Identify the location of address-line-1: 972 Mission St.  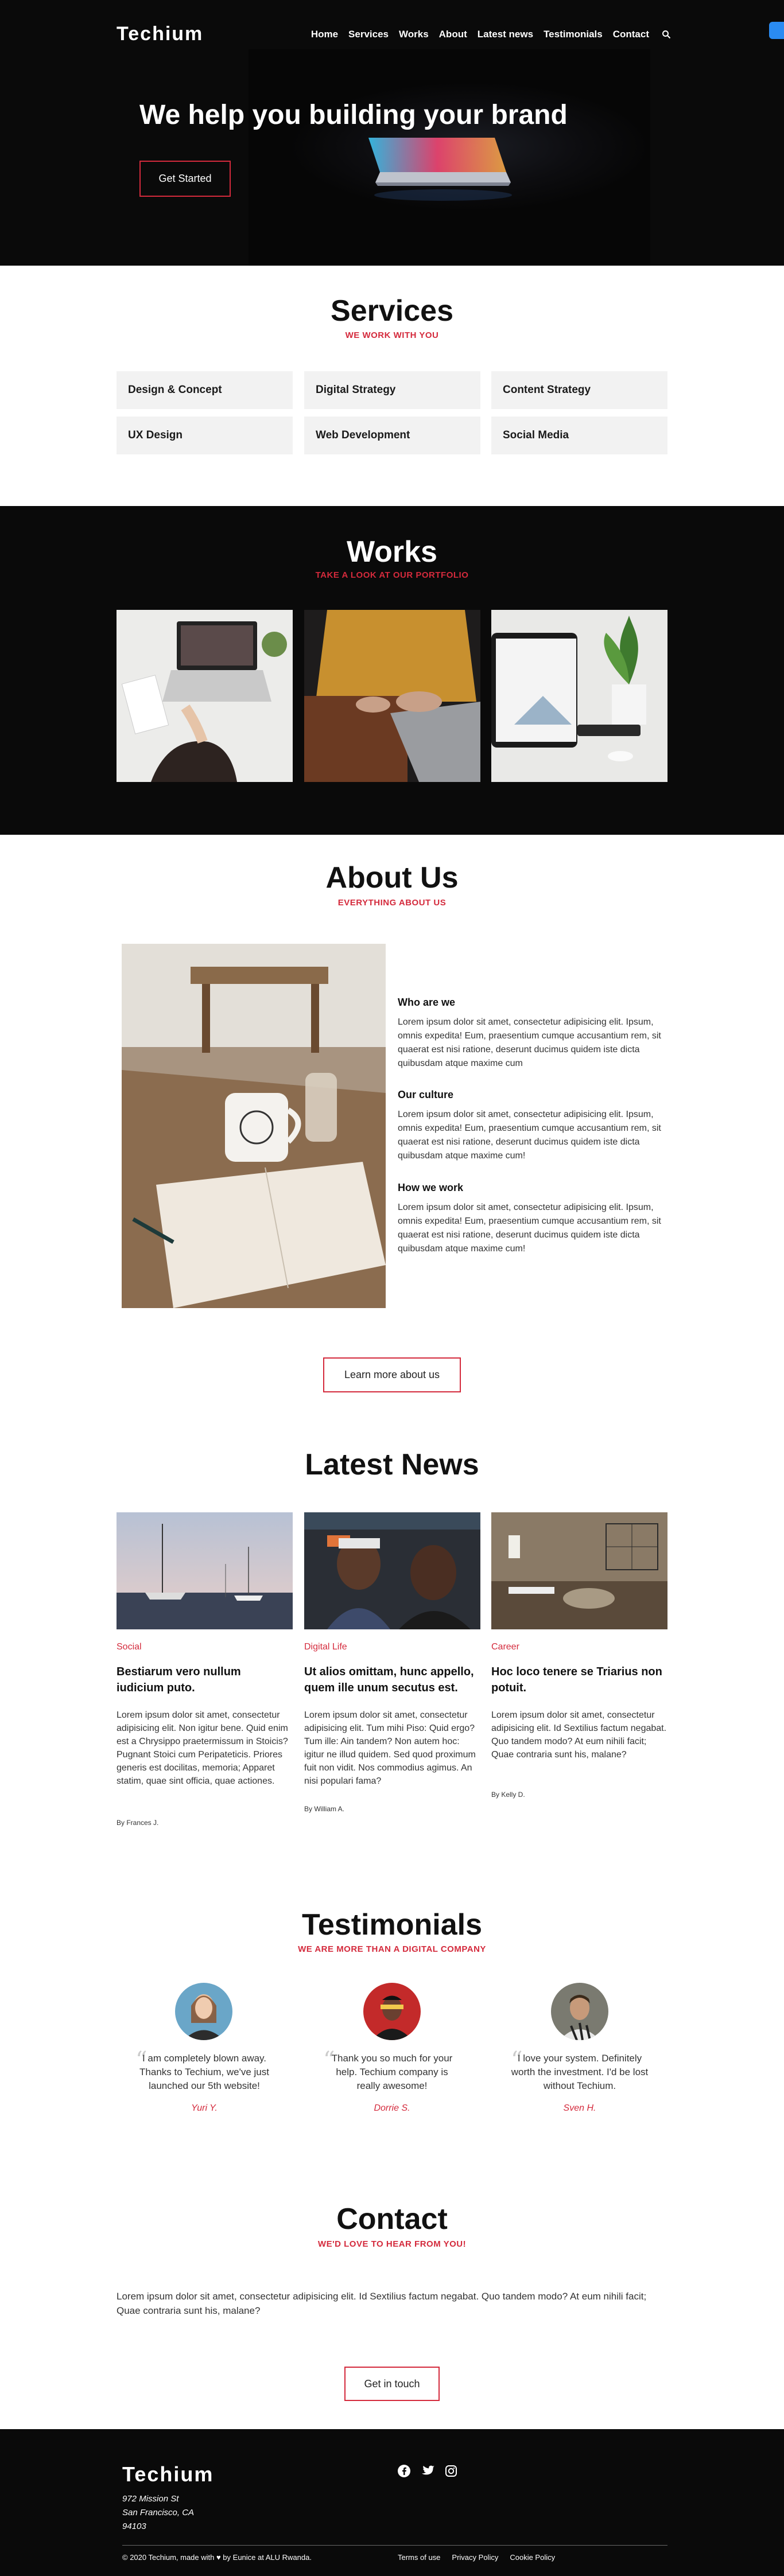
(150, 2499).